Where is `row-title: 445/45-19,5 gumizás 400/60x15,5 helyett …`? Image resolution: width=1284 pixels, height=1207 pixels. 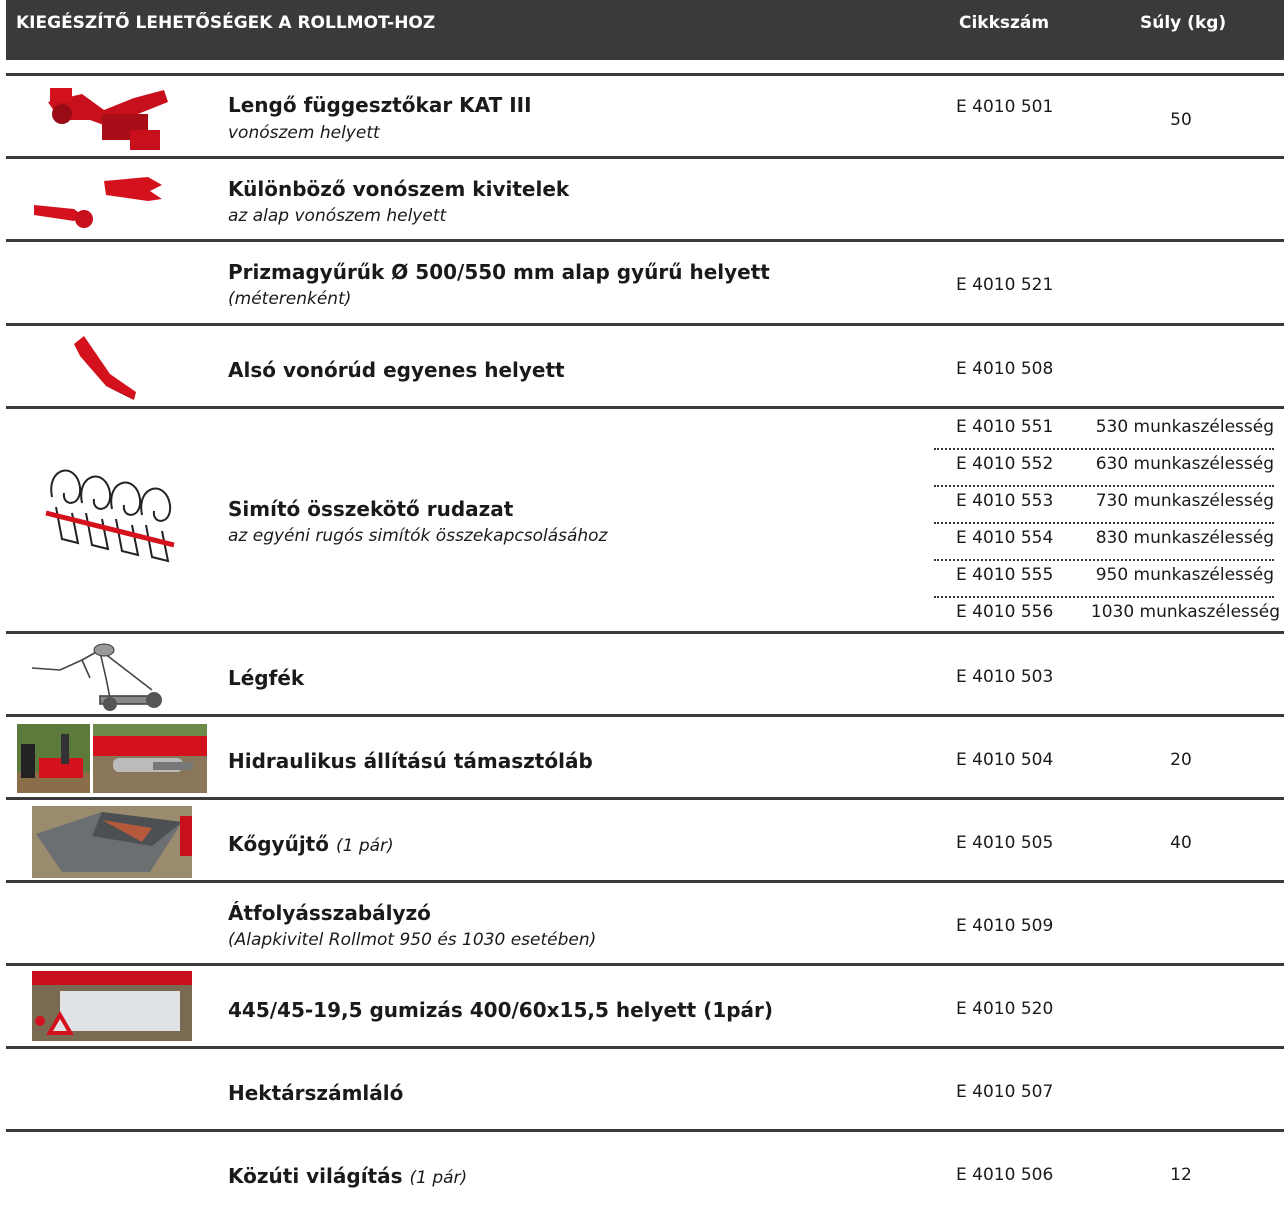 row-title: 445/45-19,5 gumizás 400/60x15,5 helyett … is located at coordinates (501, 1010).